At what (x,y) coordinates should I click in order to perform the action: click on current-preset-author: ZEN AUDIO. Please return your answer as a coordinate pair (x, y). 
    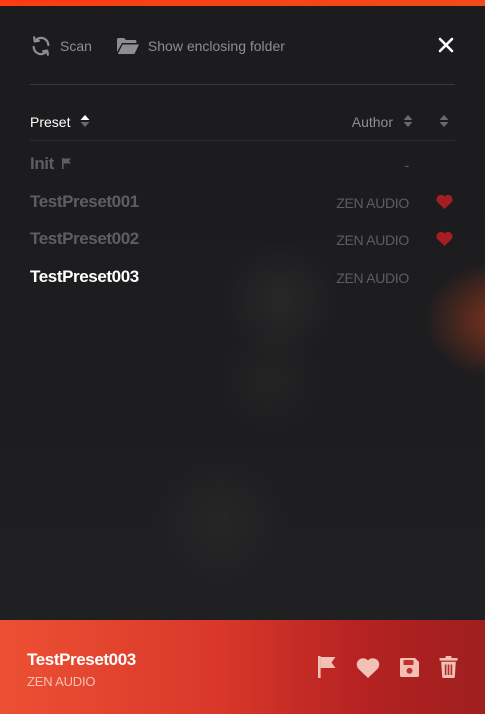
    Looking at the image, I should click on (61, 681).